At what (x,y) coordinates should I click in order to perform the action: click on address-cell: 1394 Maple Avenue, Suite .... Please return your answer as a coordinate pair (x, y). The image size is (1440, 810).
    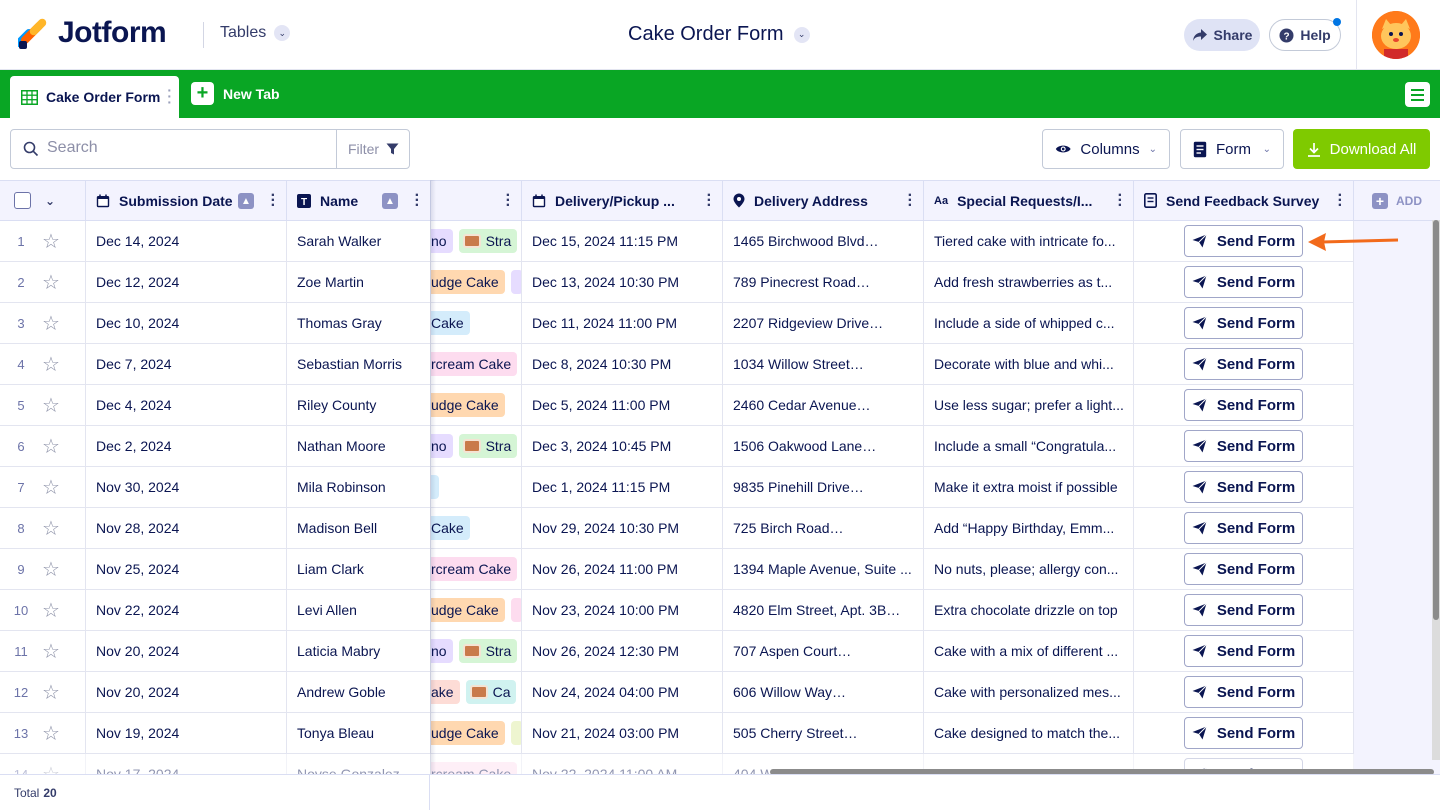
    Looking at the image, I should click on (823, 569).